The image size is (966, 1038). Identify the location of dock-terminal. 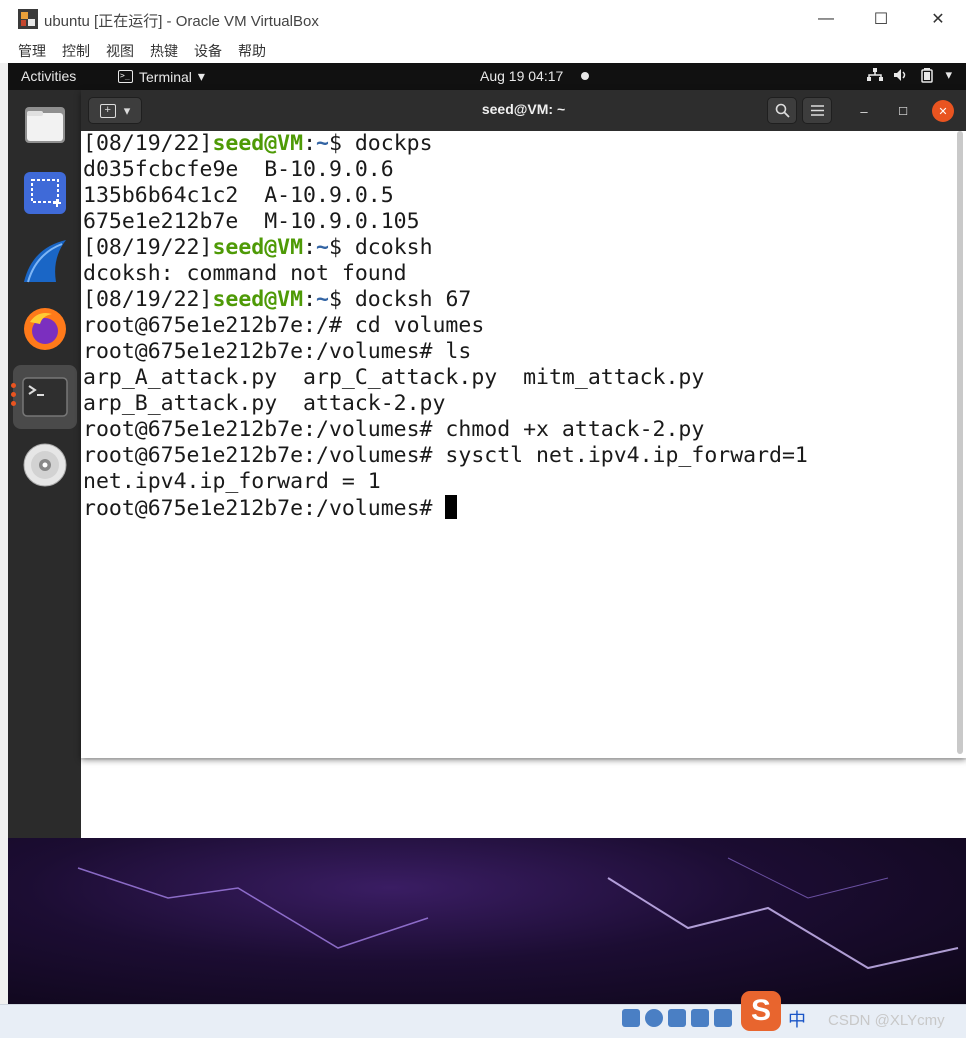
(45, 397).